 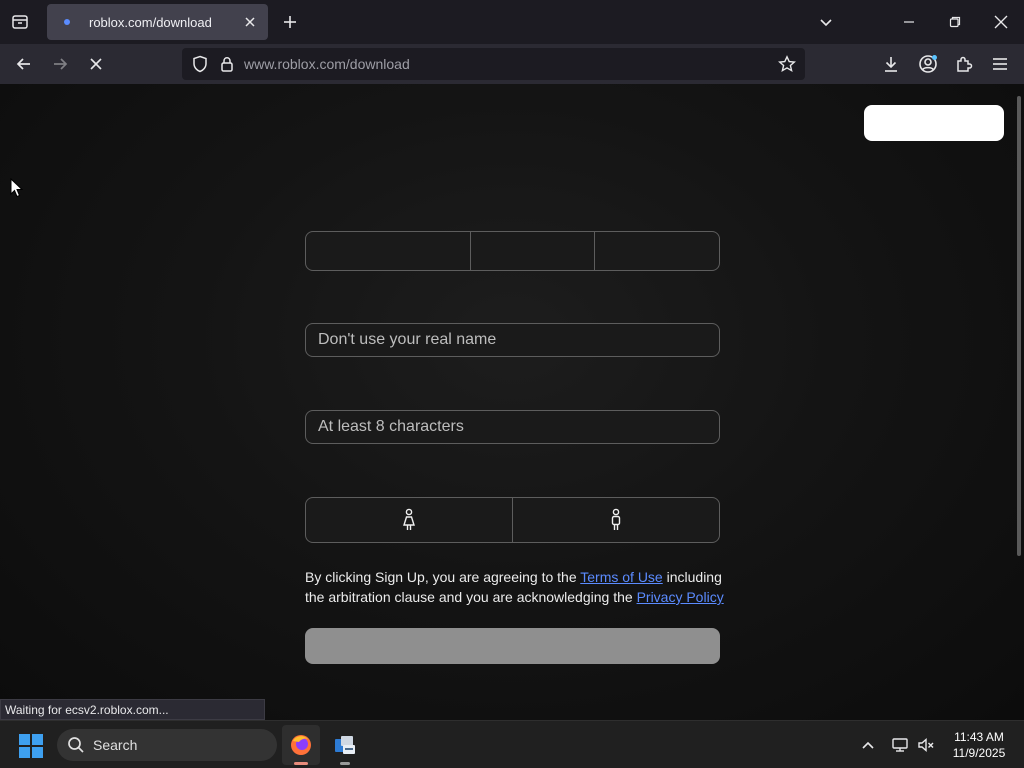 I want to click on lock-icon, so click(x=227, y=64).